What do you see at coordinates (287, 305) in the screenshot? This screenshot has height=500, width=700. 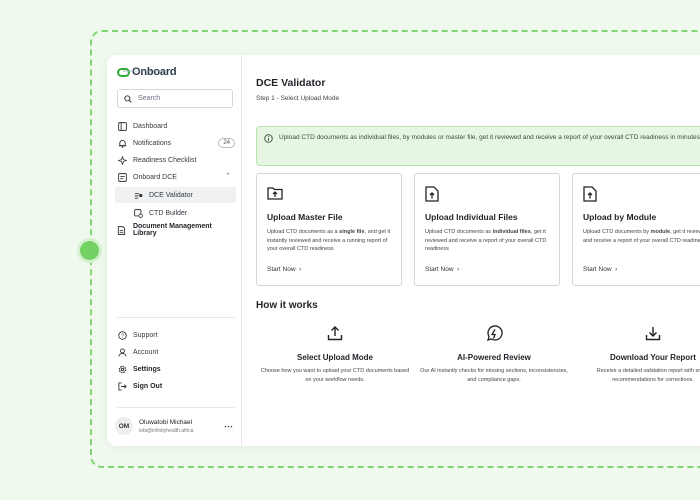 I see `how-it-works-heading: How it works` at bounding box center [287, 305].